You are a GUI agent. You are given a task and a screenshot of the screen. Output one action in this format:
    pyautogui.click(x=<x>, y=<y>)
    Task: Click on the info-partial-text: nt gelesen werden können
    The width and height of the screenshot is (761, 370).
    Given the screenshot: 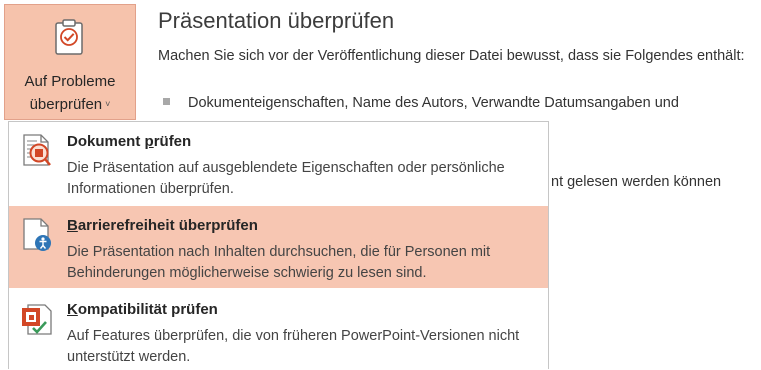 What is the action you would take?
    pyautogui.click(x=636, y=182)
    